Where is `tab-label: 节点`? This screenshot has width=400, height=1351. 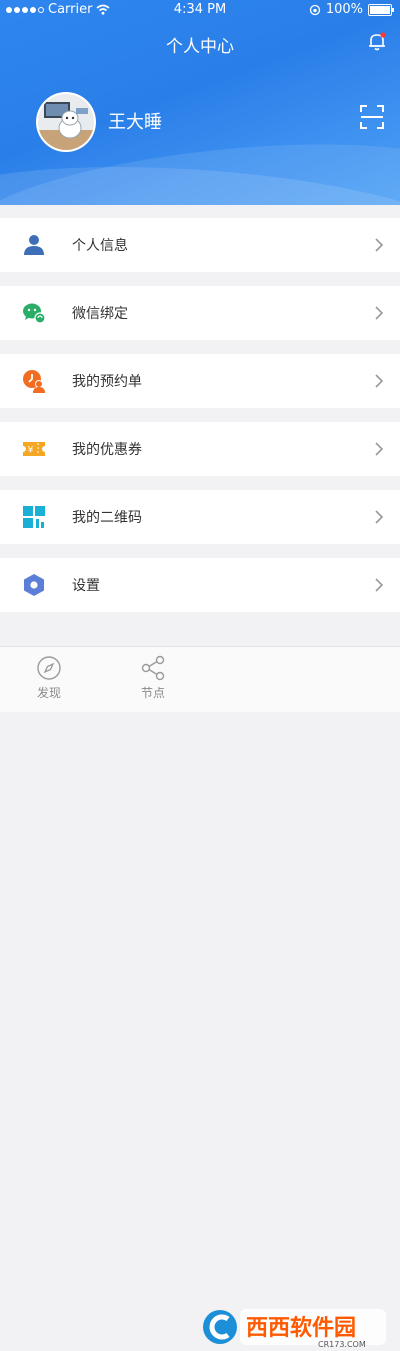
tab-label: 节点 is located at coordinates (152, 693).